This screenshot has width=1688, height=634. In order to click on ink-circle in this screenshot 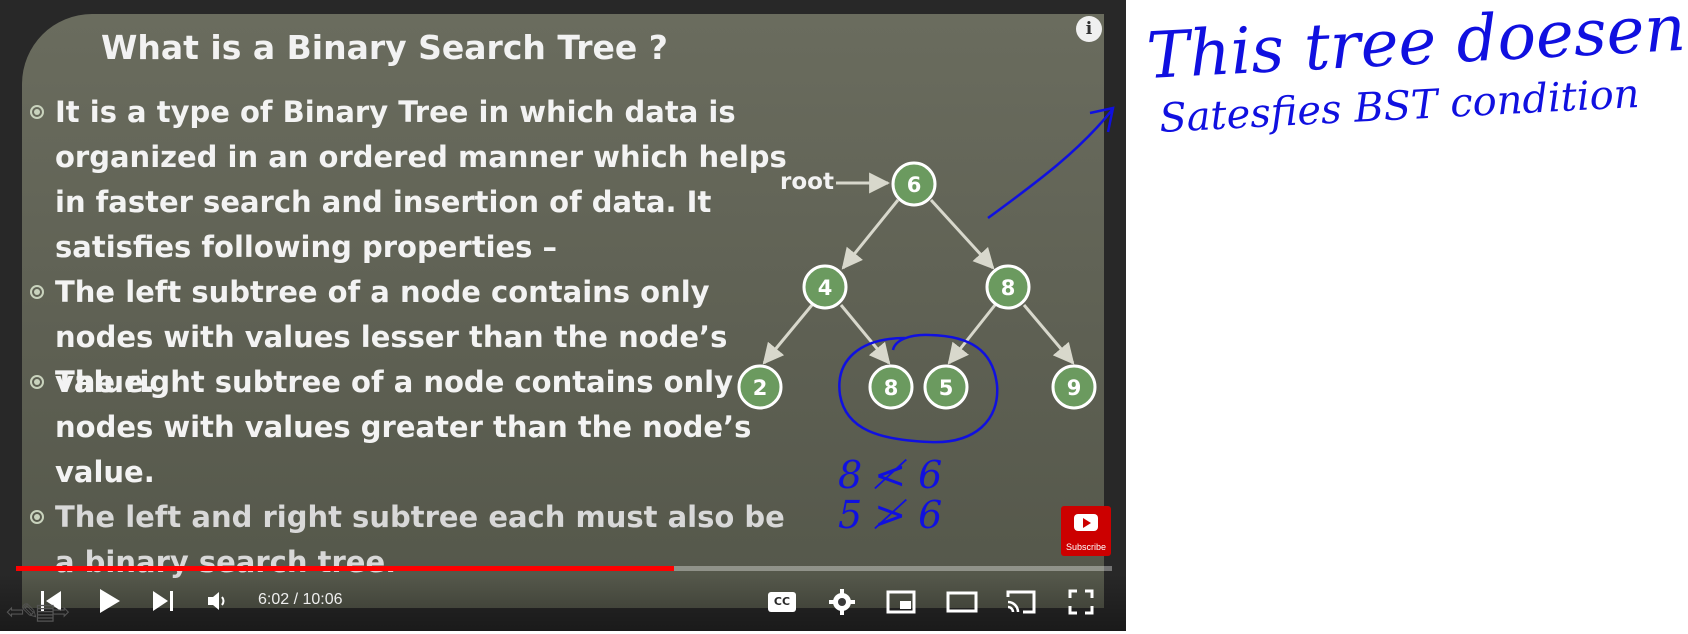, I will do `click(918, 388)`.